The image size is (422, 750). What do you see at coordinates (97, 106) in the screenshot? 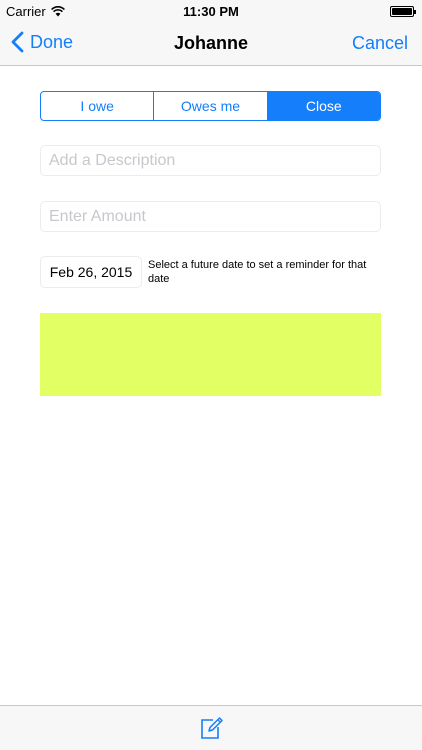
I see `segment-i-owe: I owe` at bounding box center [97, 106].